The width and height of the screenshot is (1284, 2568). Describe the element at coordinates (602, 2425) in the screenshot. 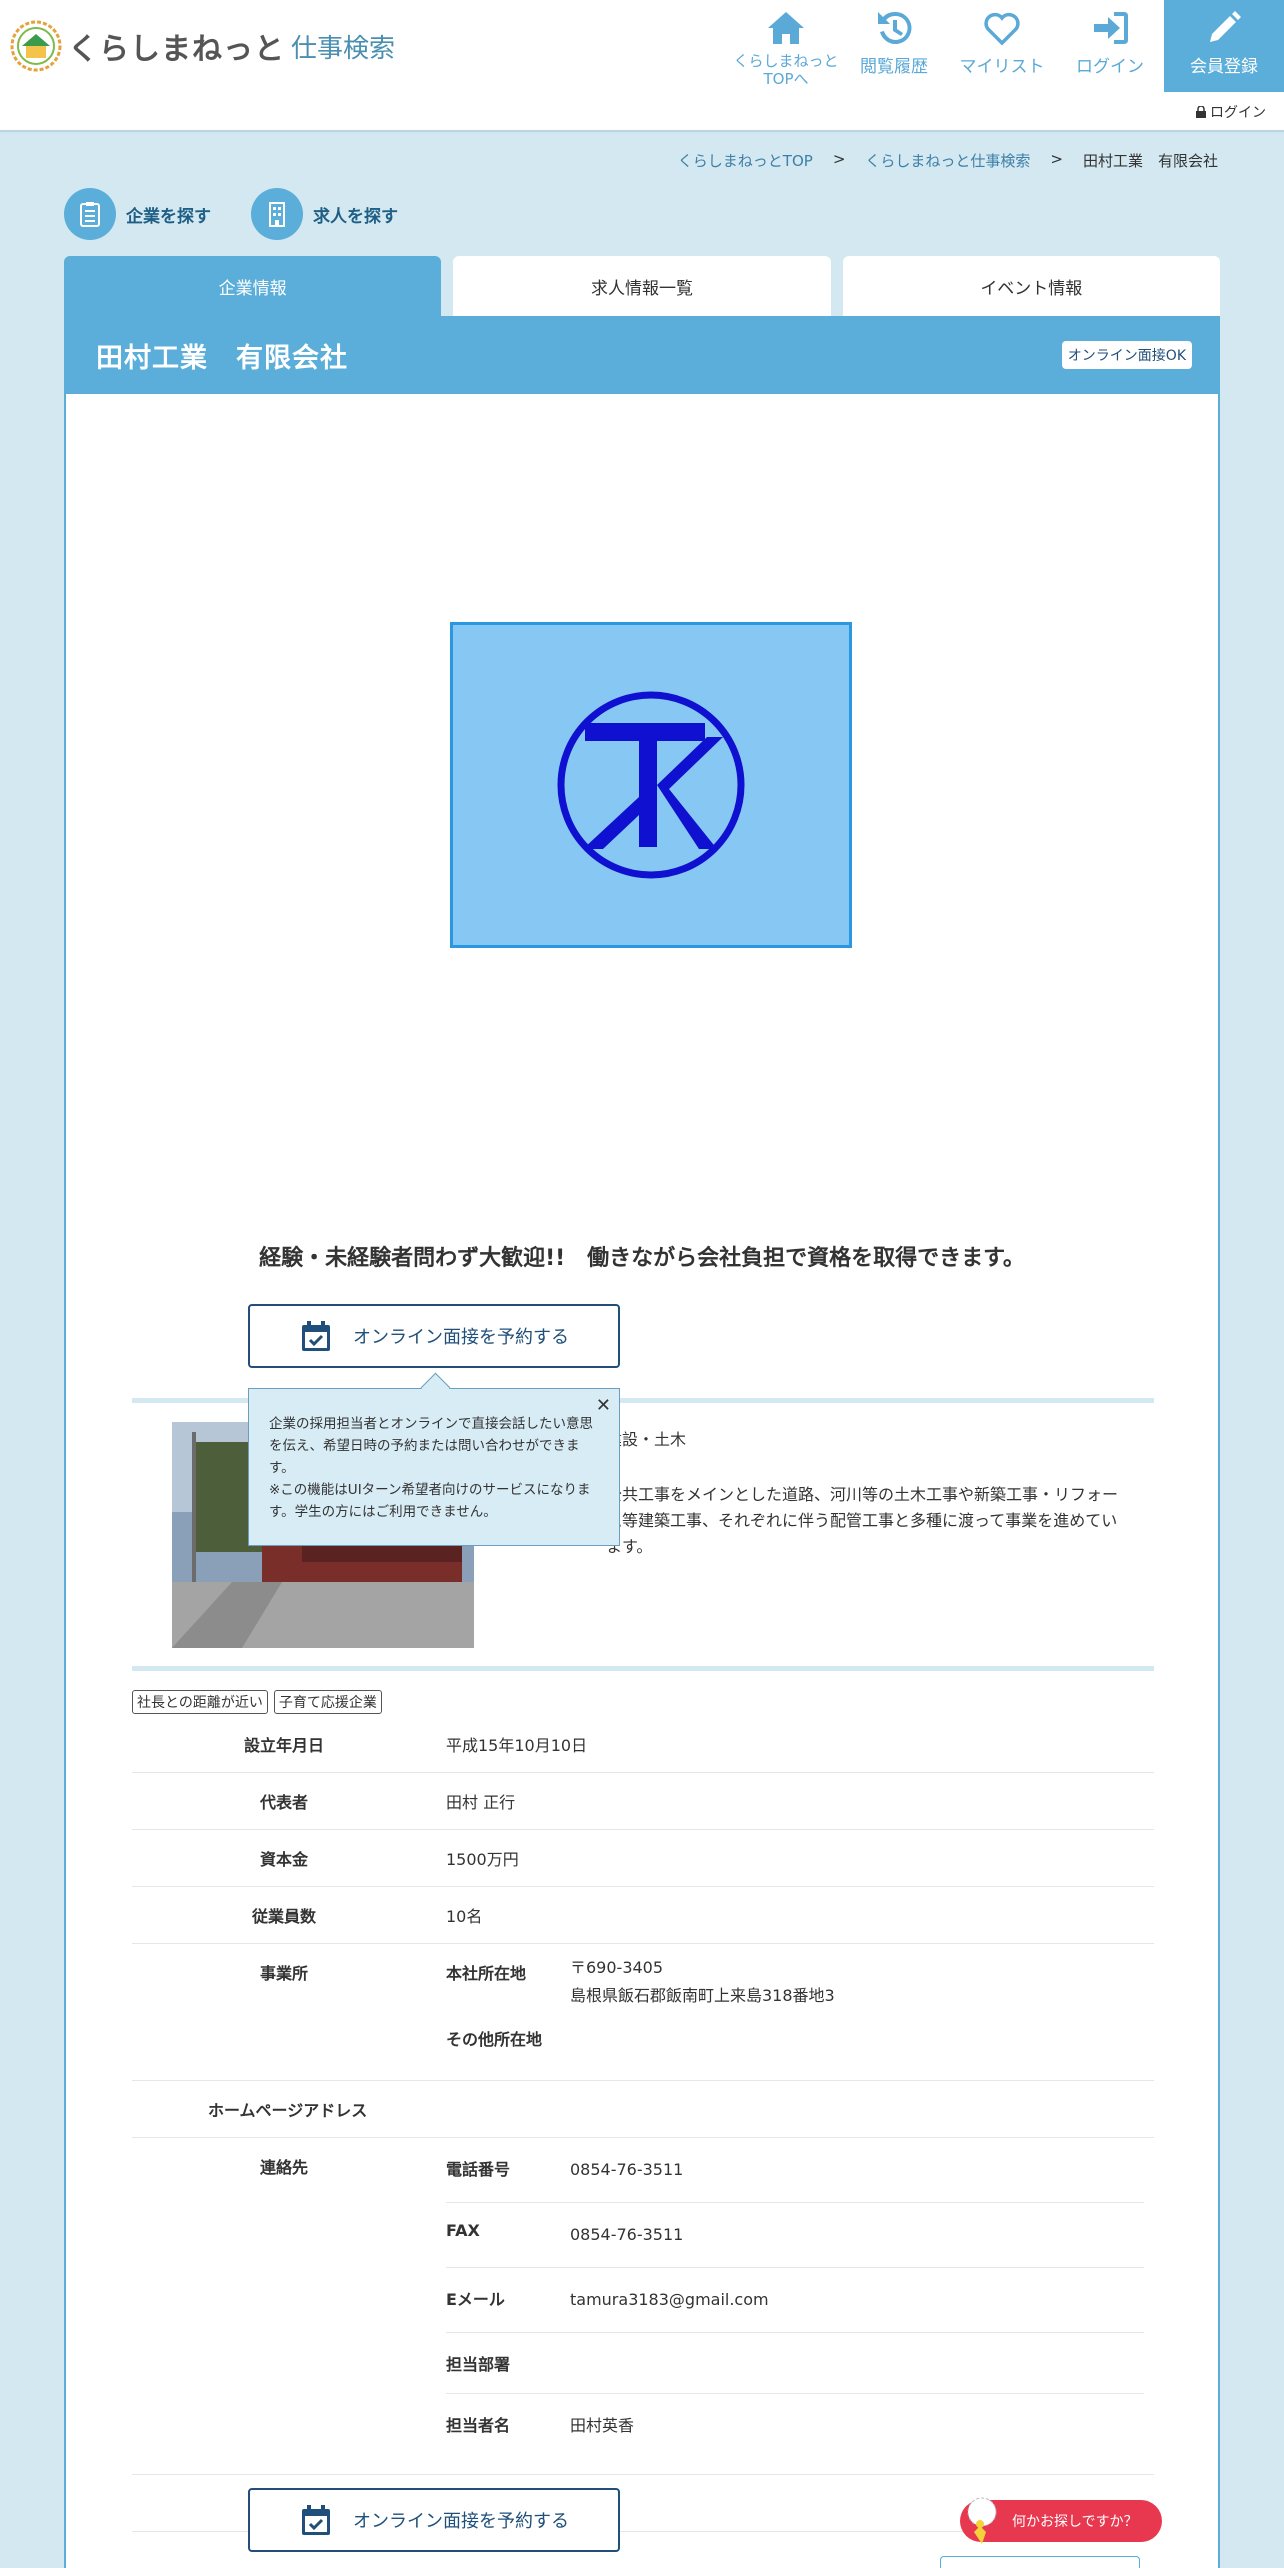

I see `person-value: 田村英香` at that location.